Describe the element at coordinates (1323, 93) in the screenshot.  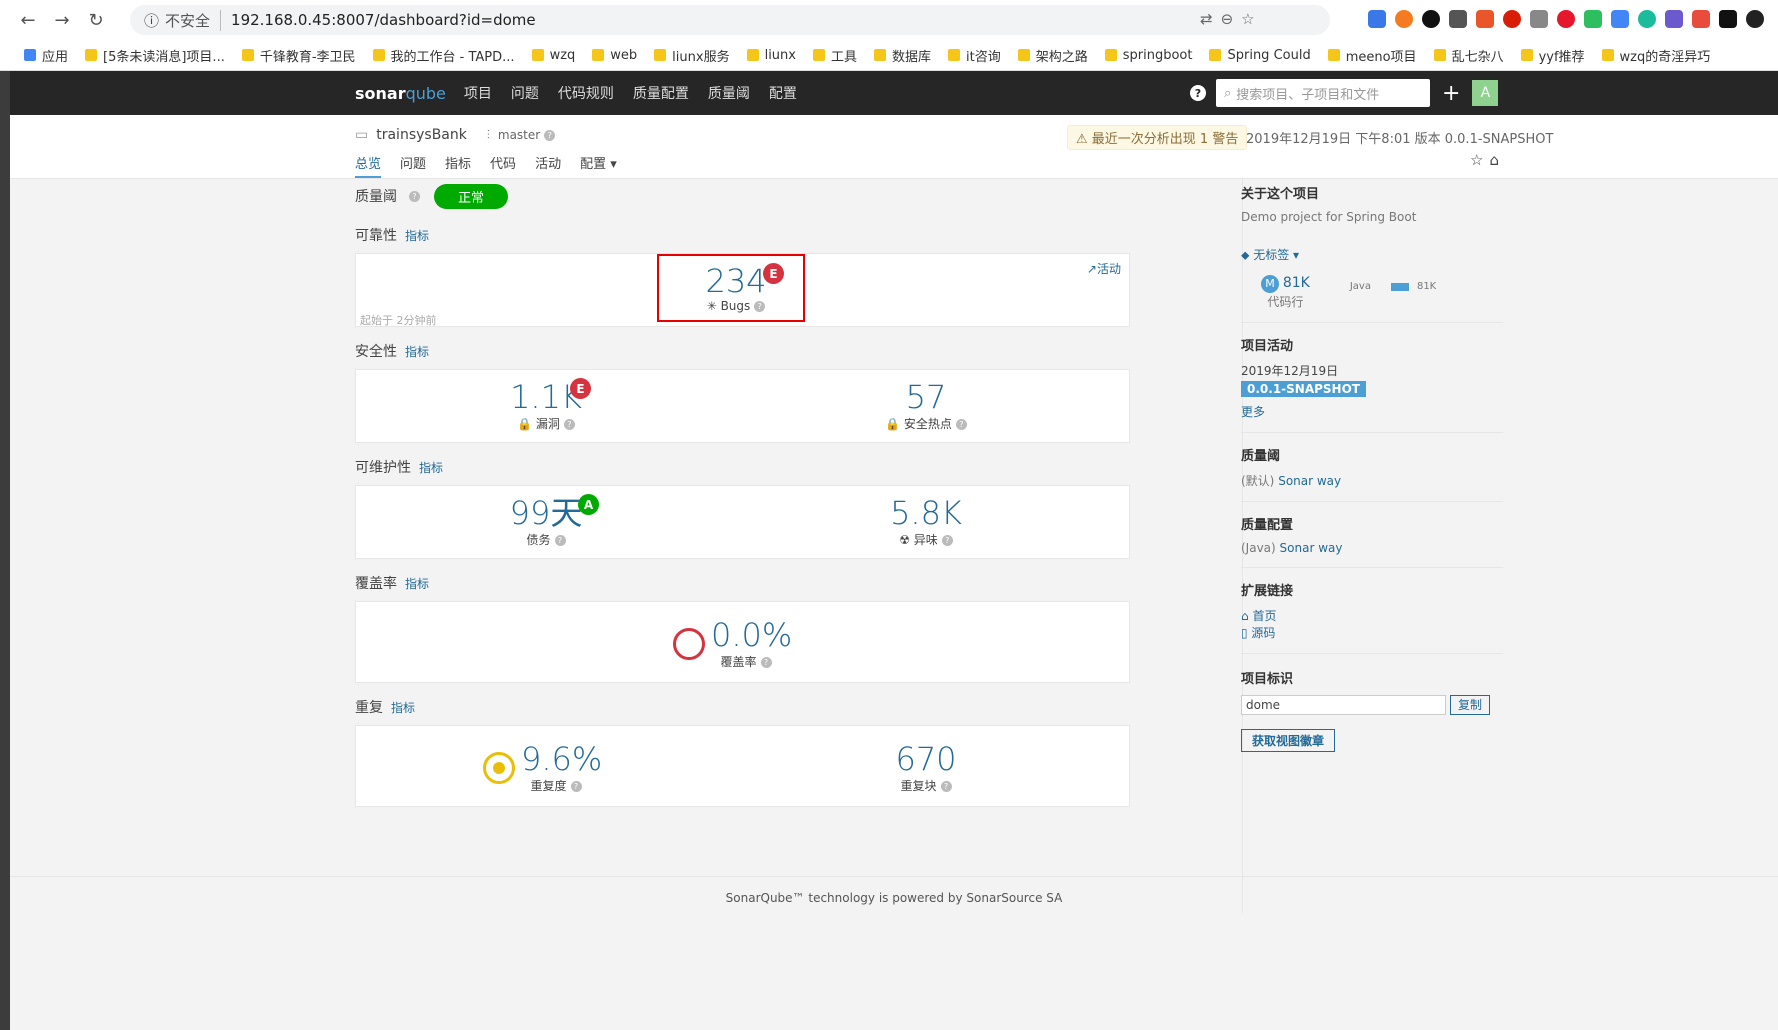
I see `search-input: ⌕ 搜索项目、子项目和文件` at that location.